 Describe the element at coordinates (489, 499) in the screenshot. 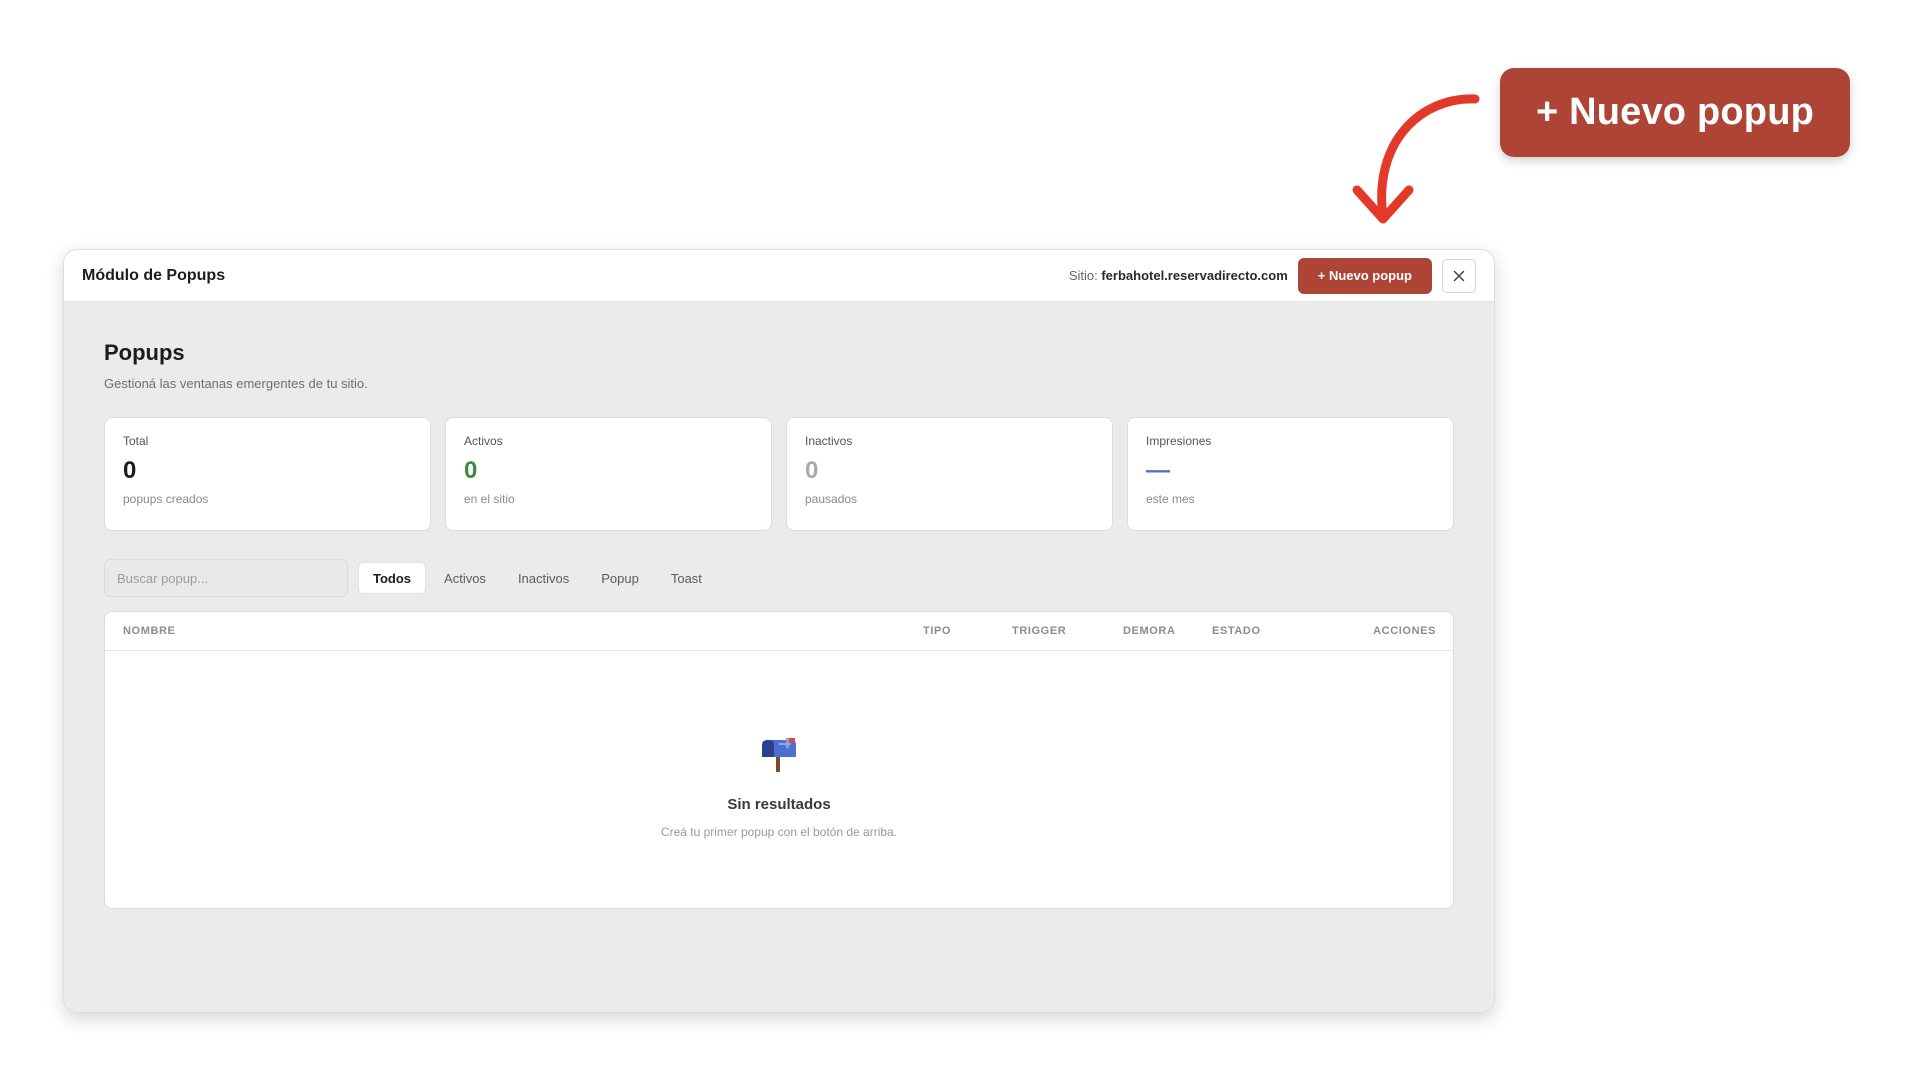

I see `stat-note: en el sitio` at that location.